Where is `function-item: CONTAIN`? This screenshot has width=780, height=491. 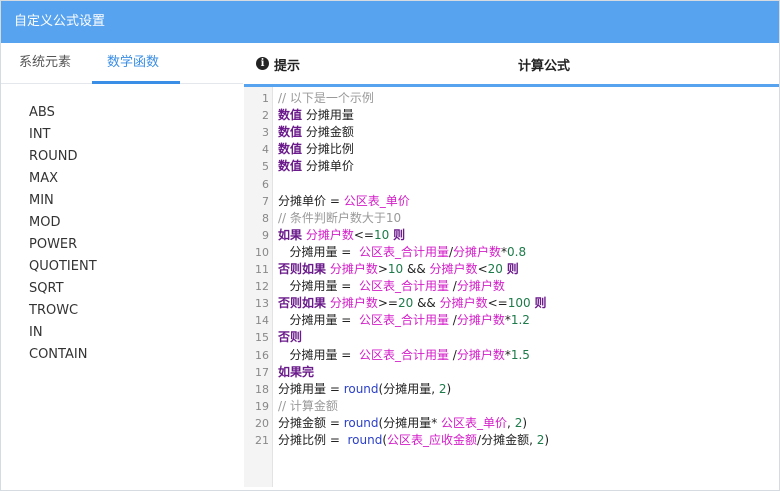
function-item: CONTAIN is located at coordinates (63, 355).